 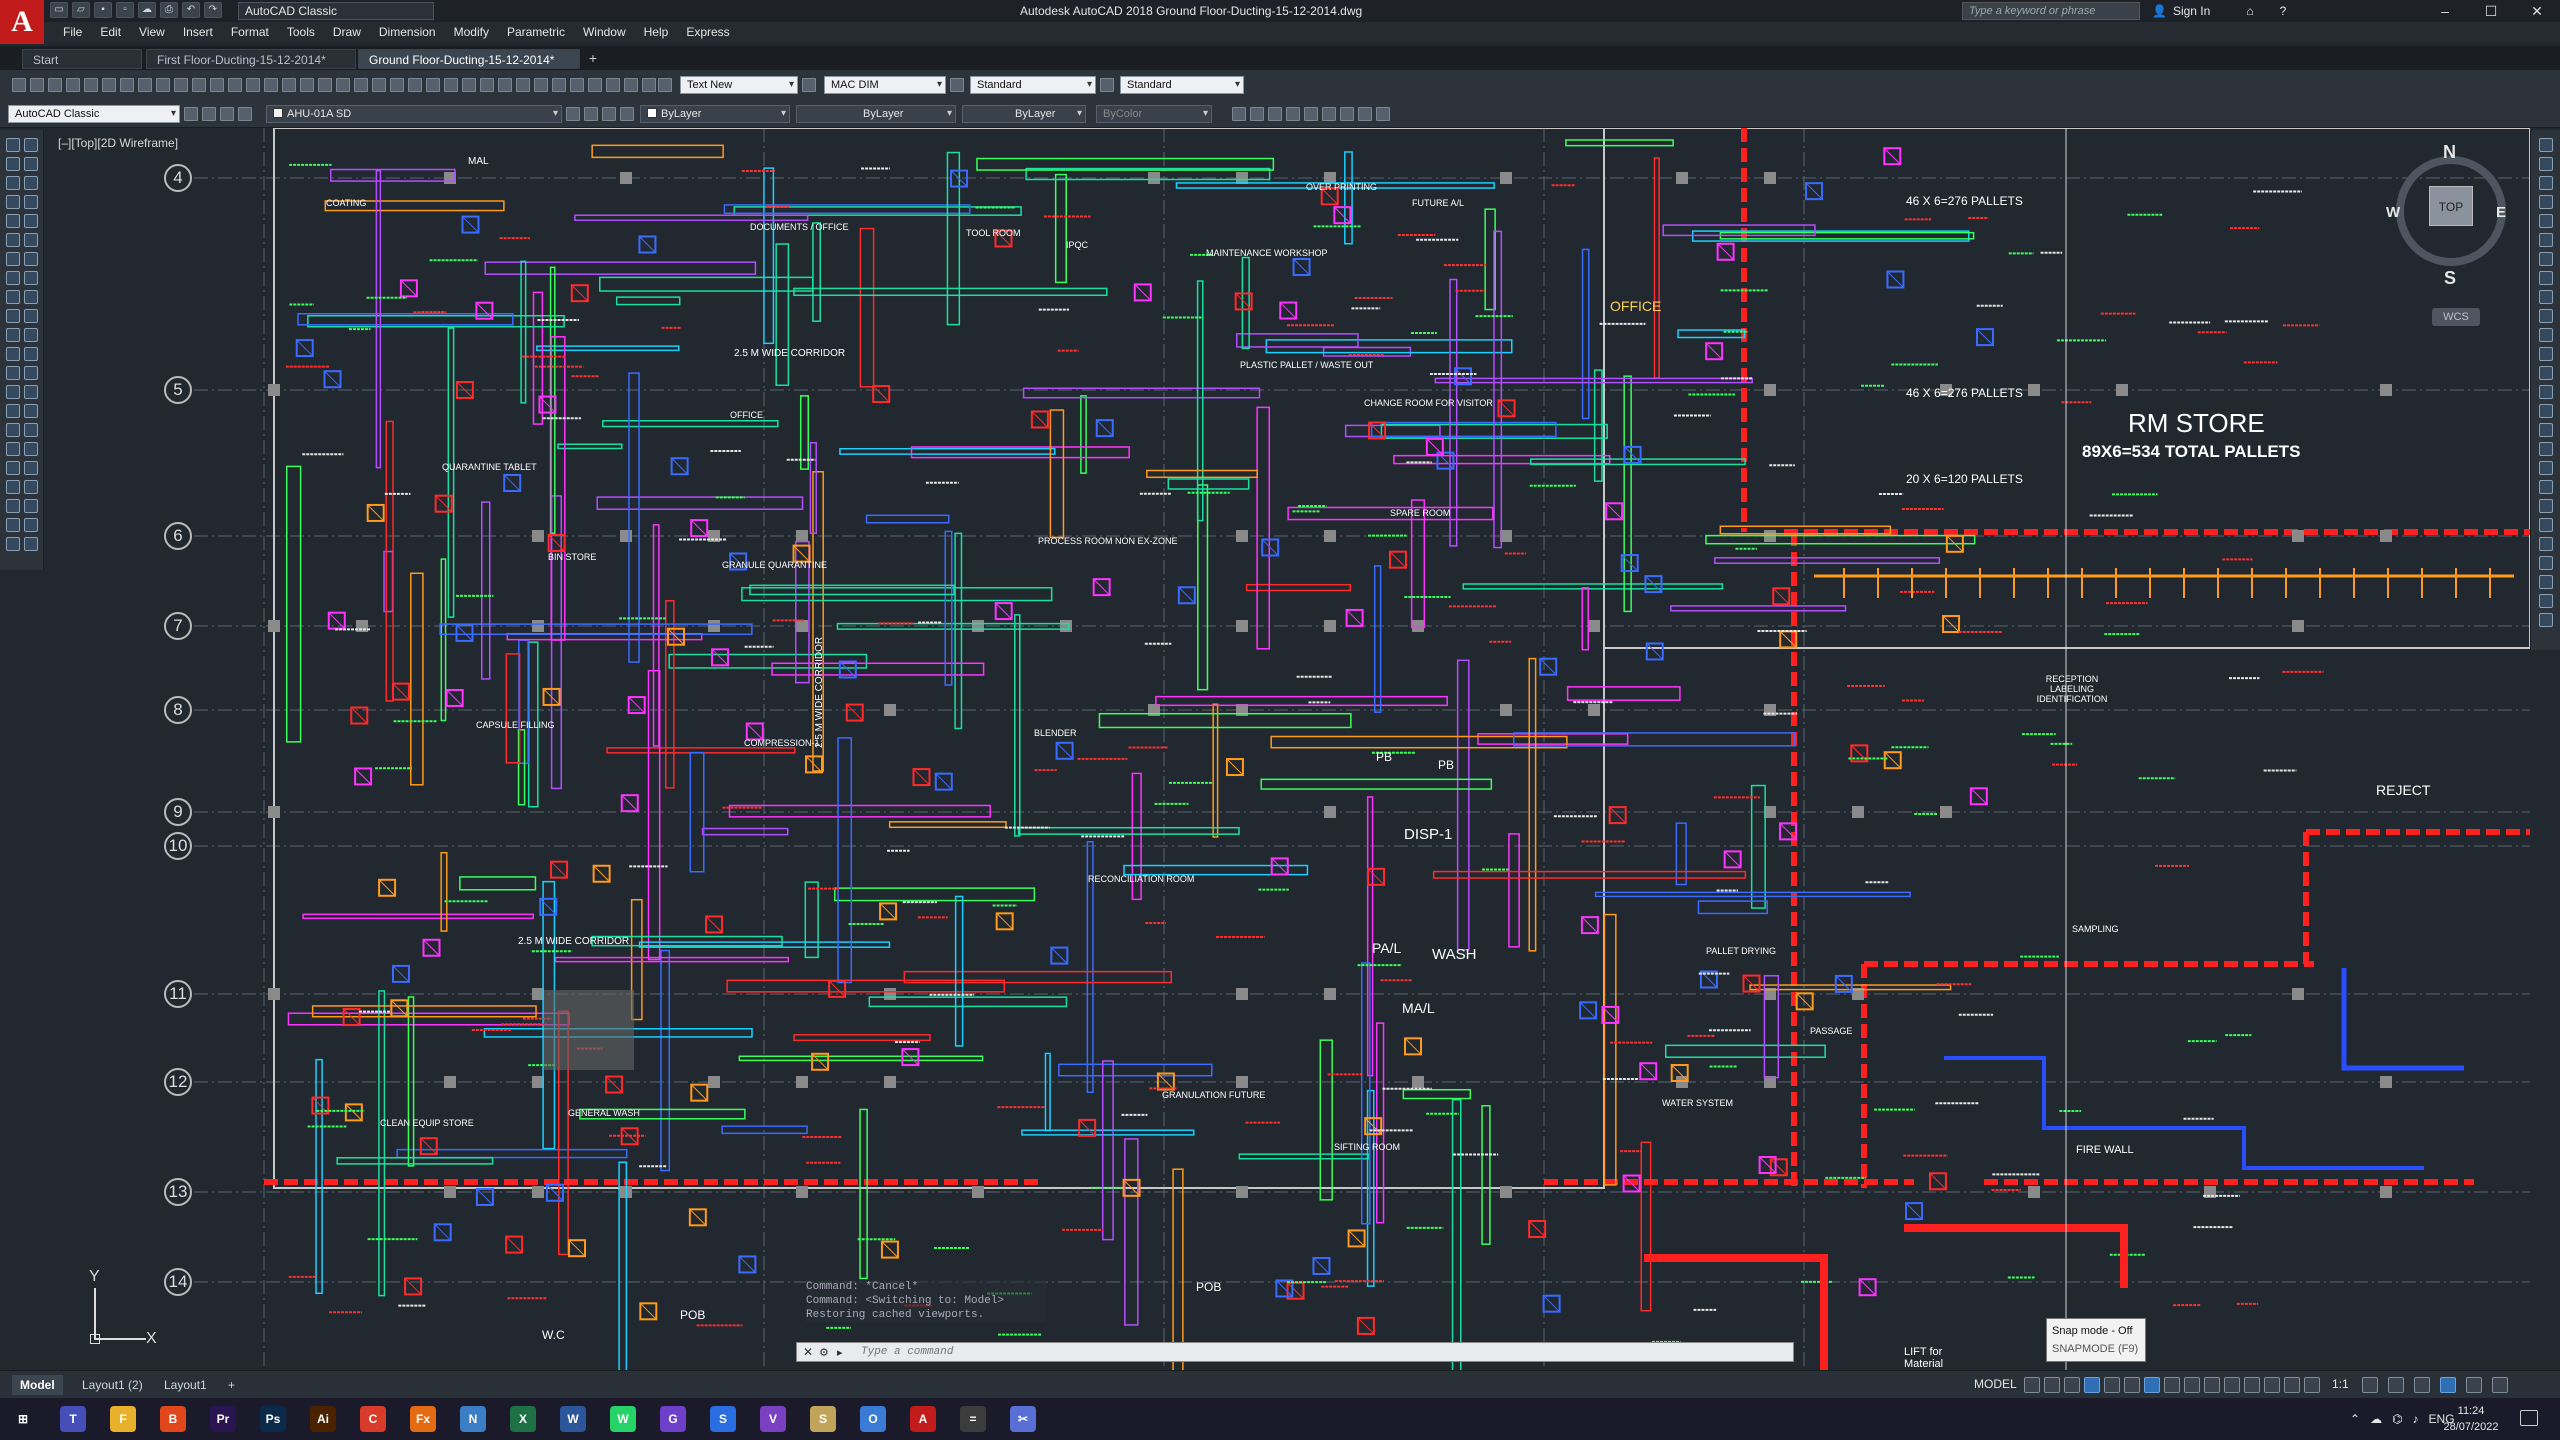 I want to click on notepad-icon: N, so click(x=473, y=1419).